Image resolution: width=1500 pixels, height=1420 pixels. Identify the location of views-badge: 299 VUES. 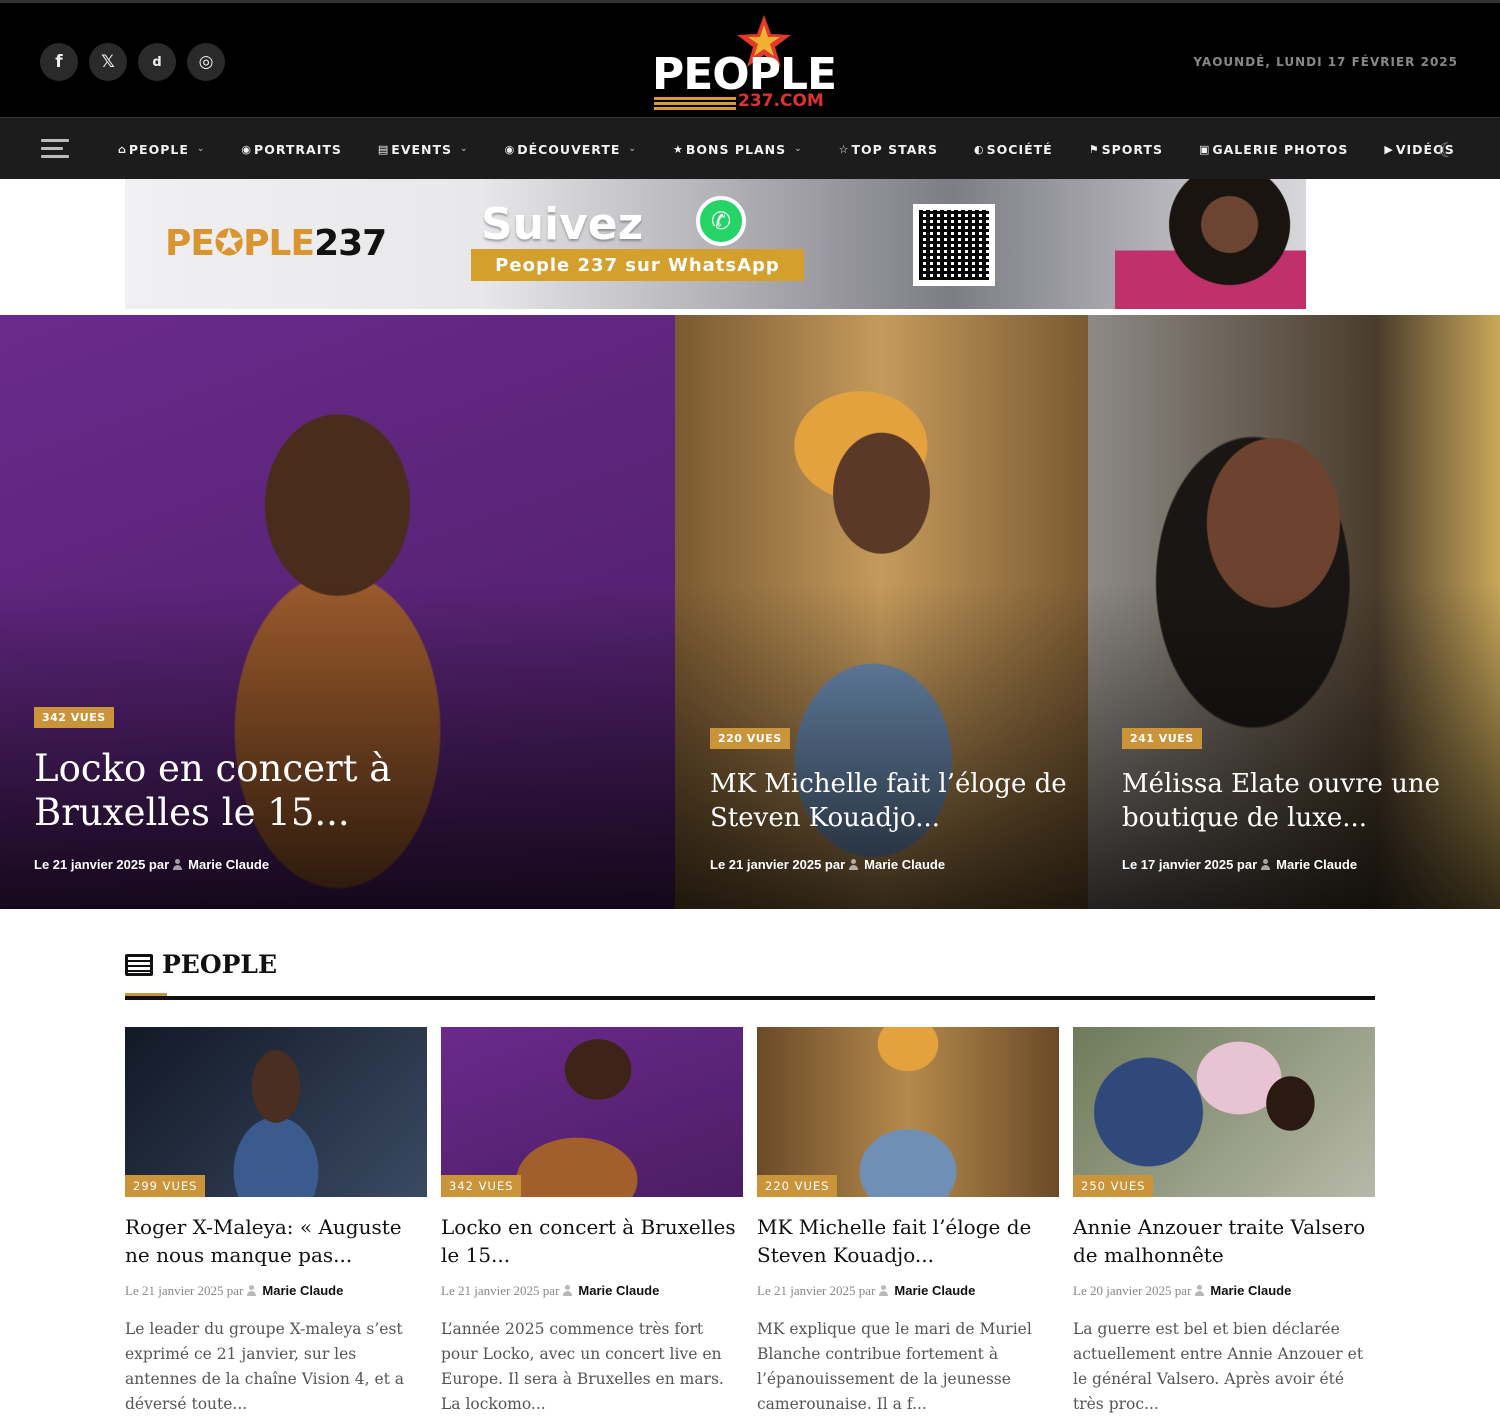
(165, 1186).